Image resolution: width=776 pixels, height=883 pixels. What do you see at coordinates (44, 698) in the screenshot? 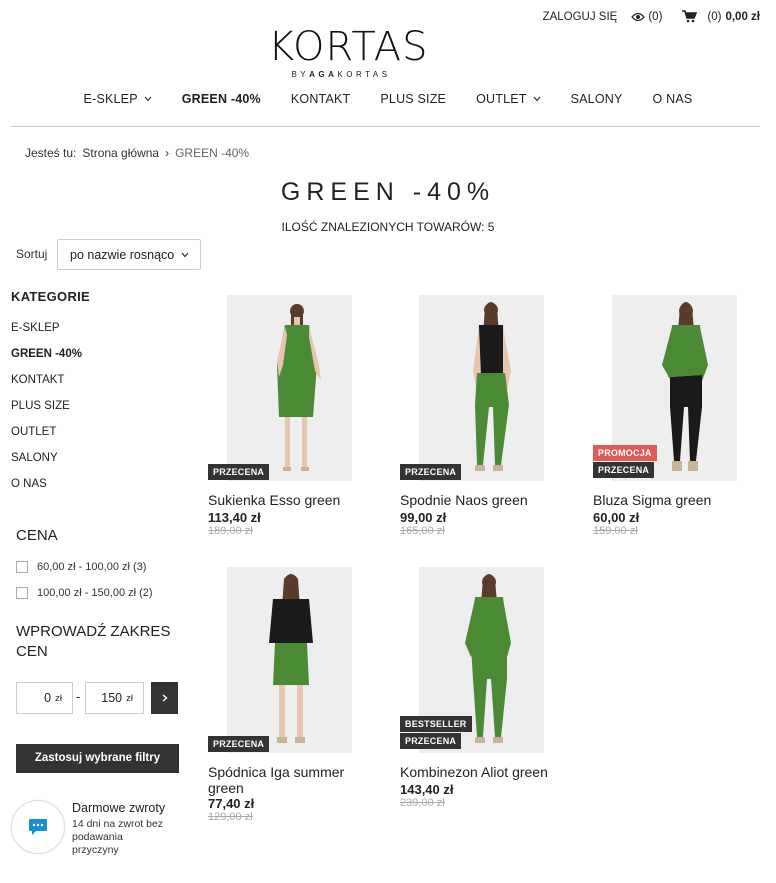
I see `price-min-input: 0 zł` at bounding box center [44, 698].